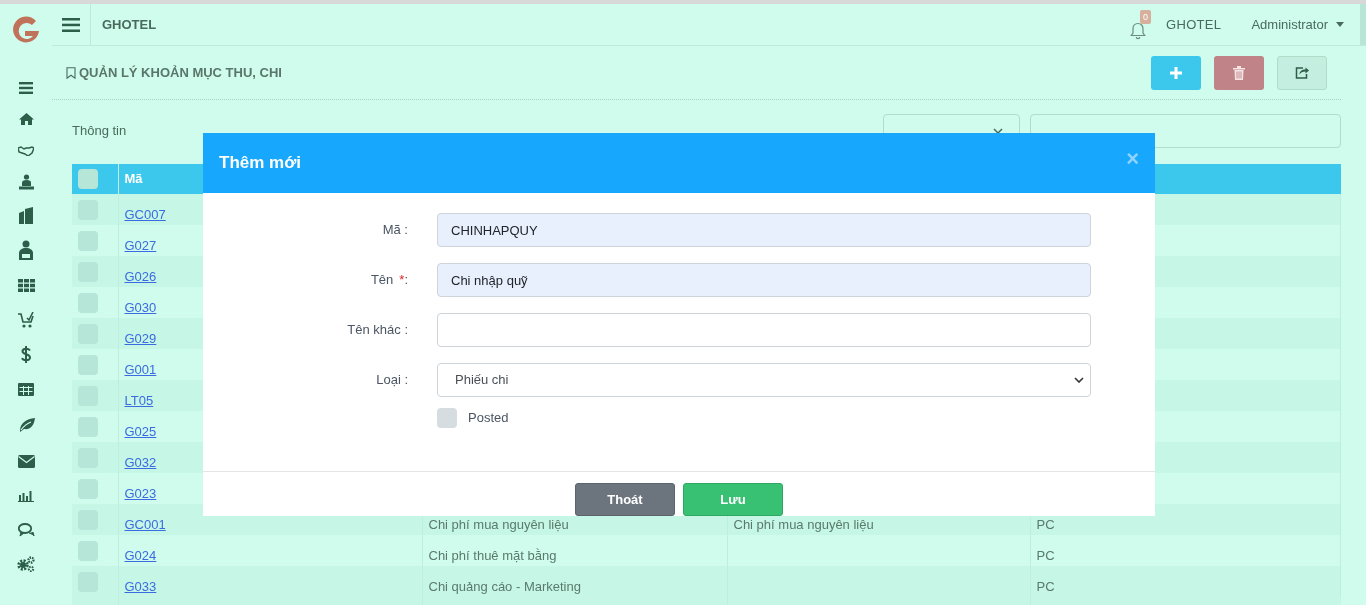  I want to click on dollar-icon, so click(26, 354).